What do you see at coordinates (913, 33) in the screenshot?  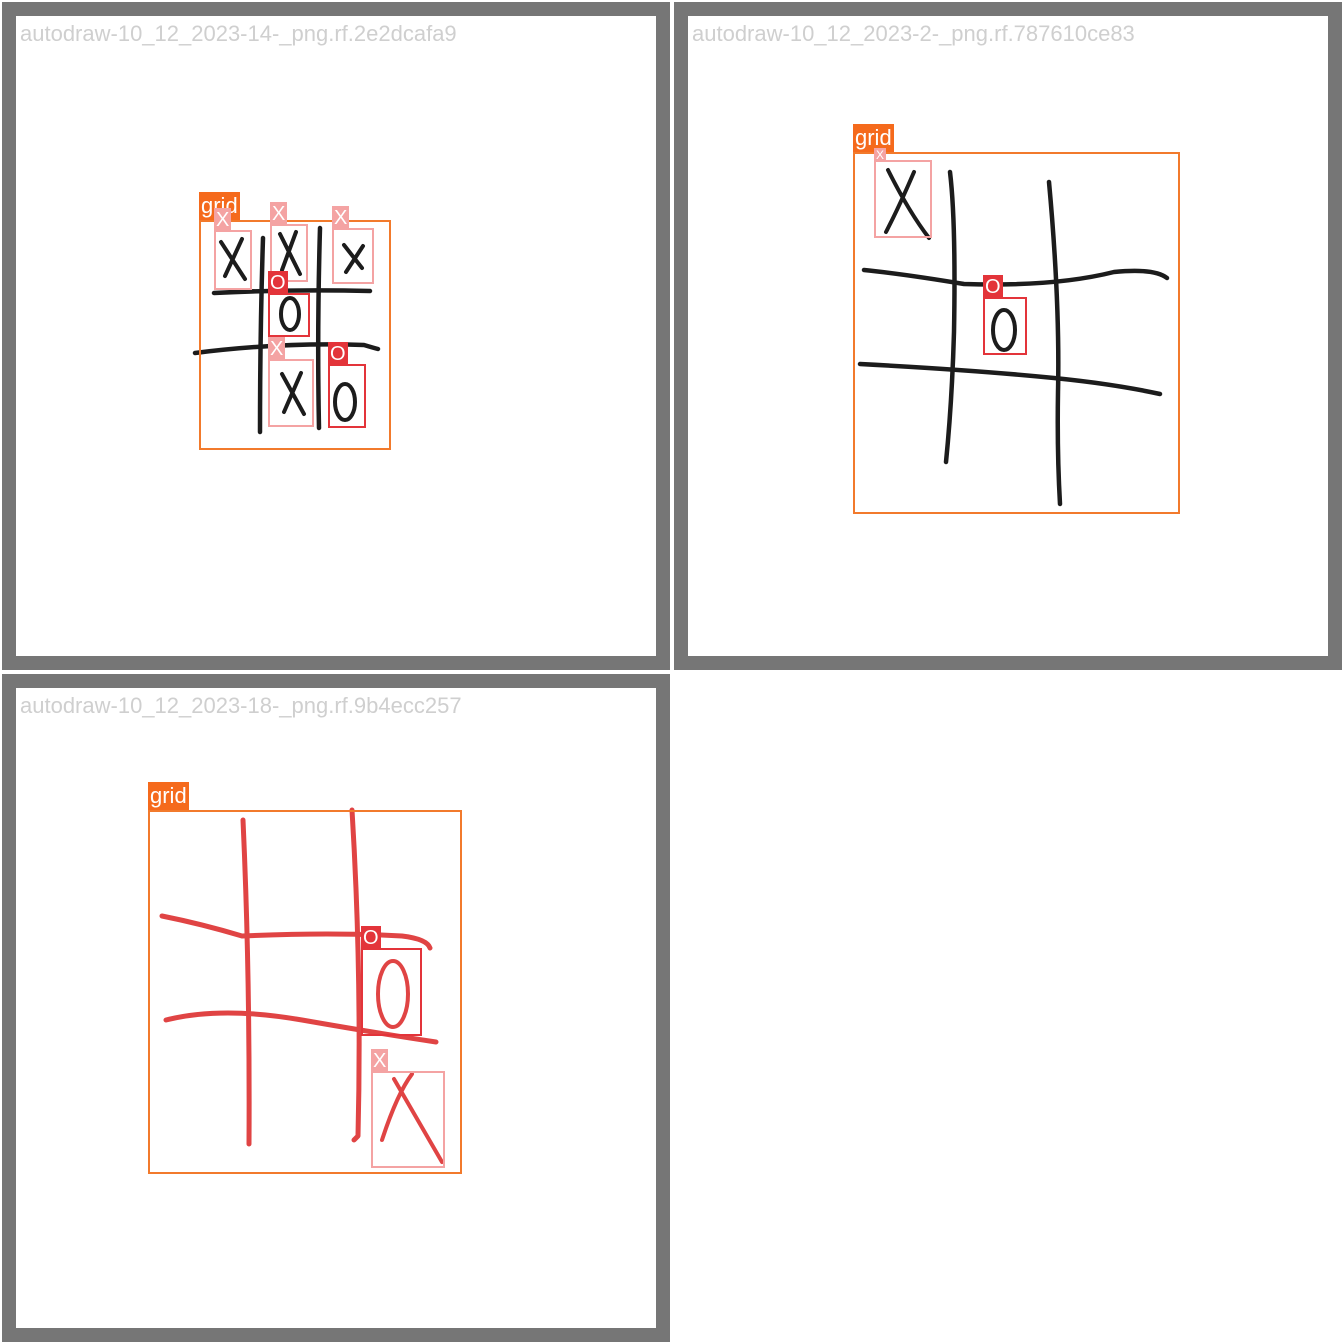 I see `file-name-title: autodraw-10_12_2023-2-_png.rf.787610ce83` at bounding box center [913, 33].